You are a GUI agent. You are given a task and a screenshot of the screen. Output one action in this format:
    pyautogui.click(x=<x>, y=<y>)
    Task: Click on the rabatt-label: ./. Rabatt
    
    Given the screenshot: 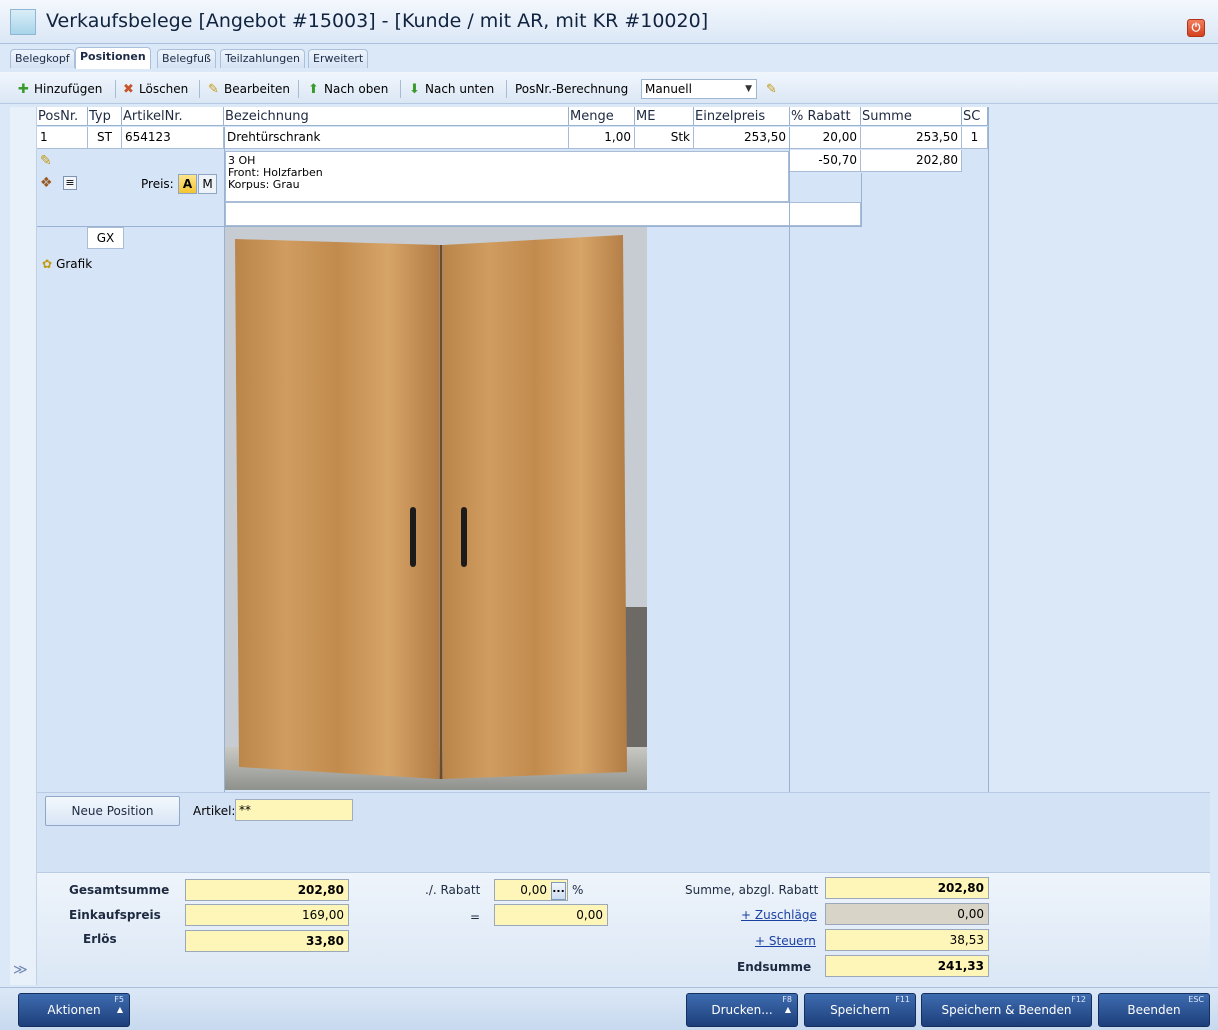 What is the action you would take?
    pyautogui.click(x=453, y=890)
    